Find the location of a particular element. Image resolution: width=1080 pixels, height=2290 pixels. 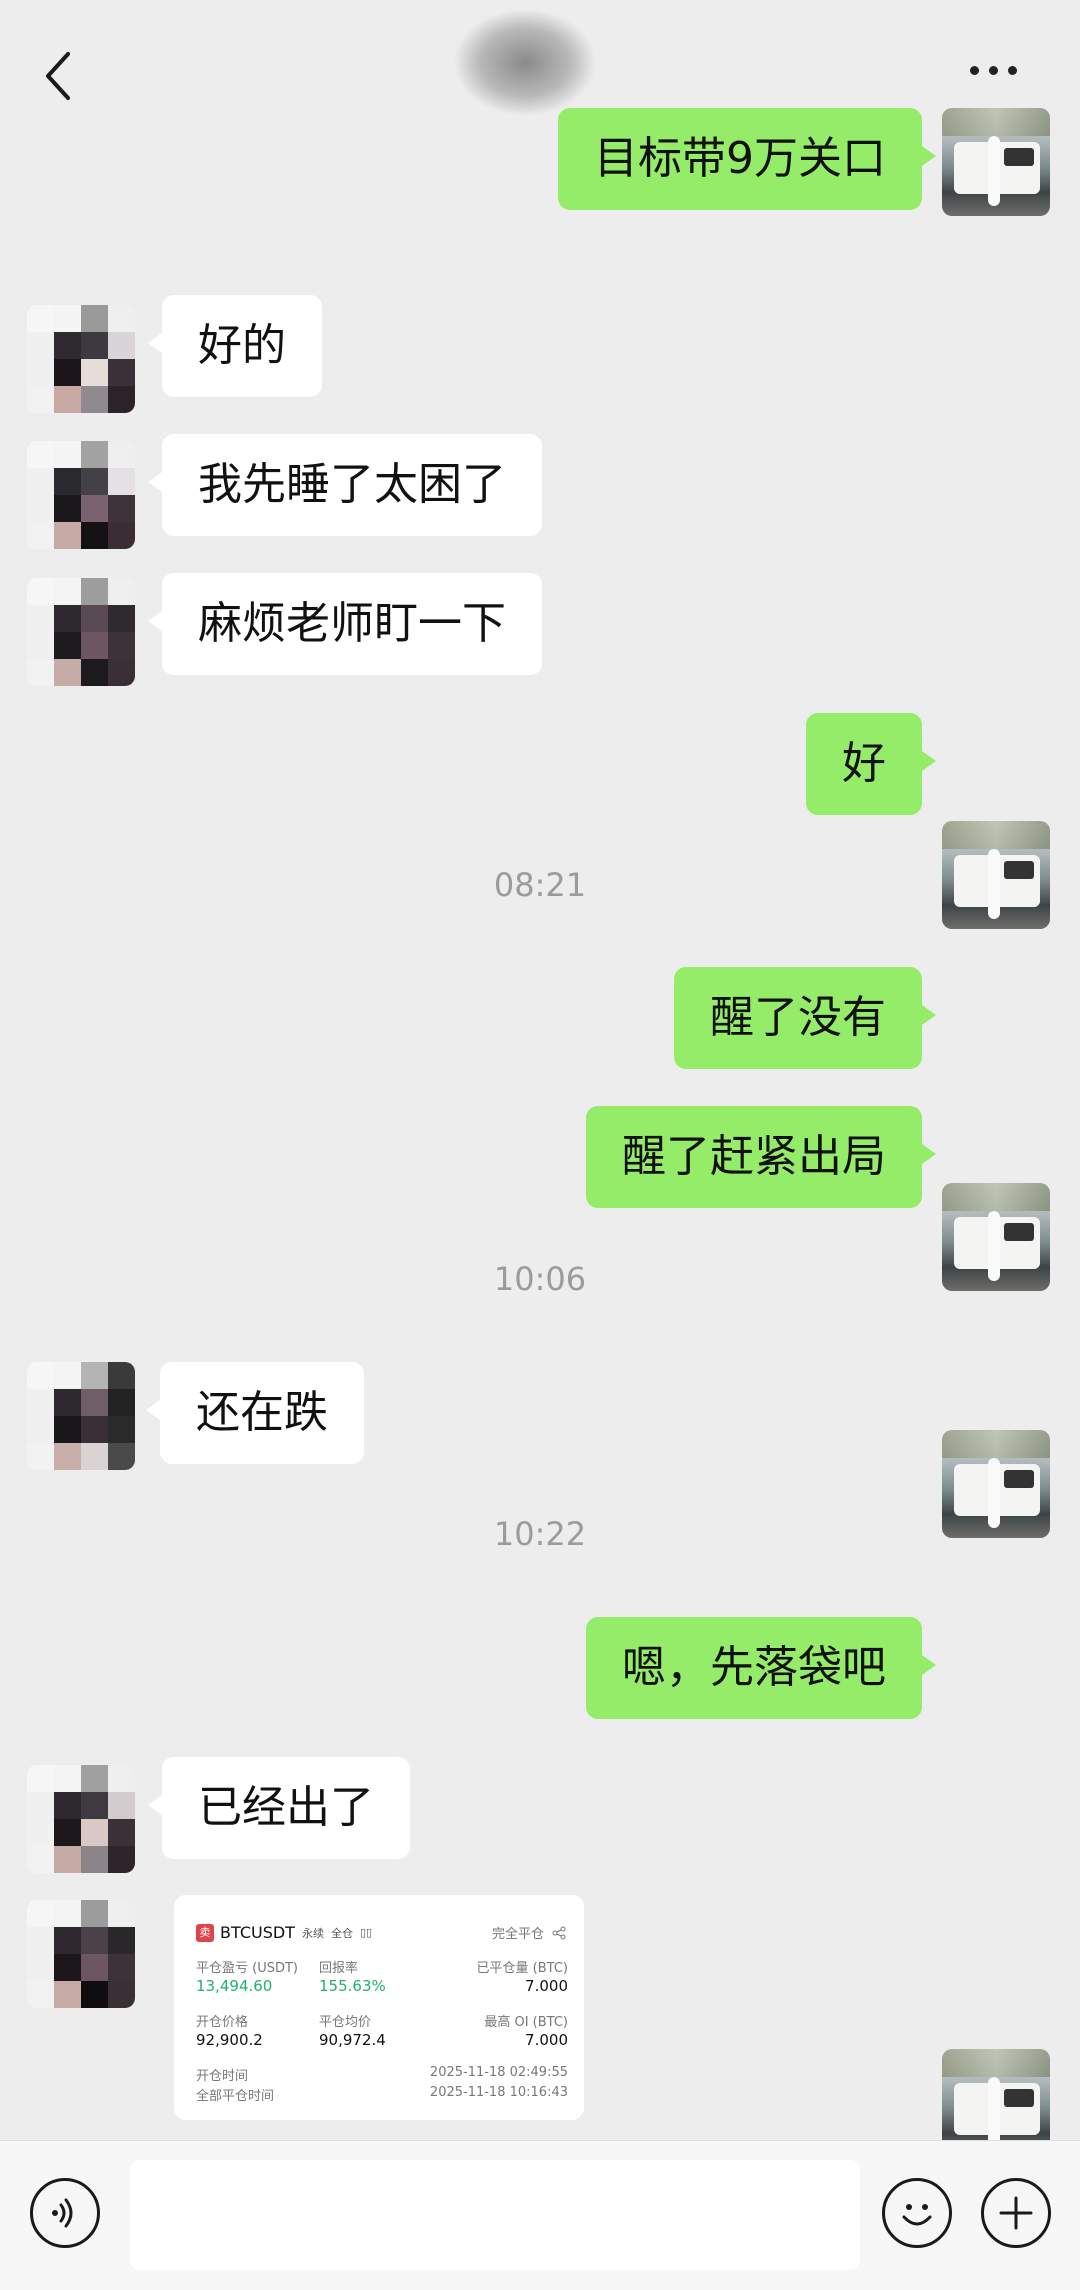

plus-button is located at coordinates (1016, 2213).